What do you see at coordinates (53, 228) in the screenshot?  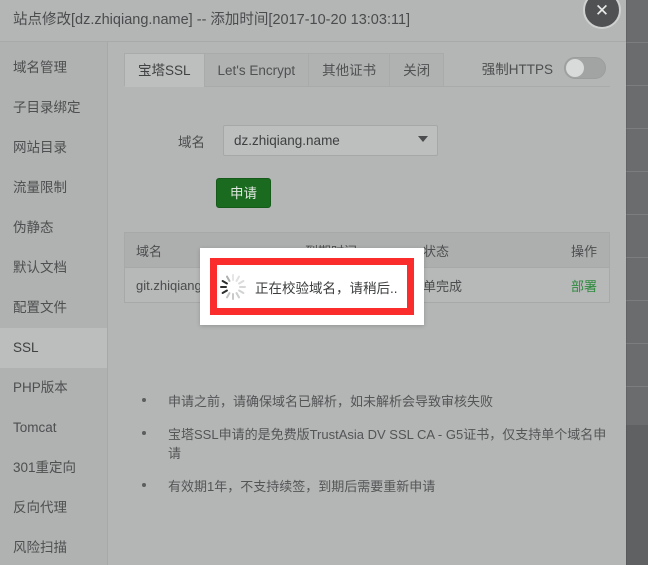 I see `sidebar-item-pseudo-static: 伪静态` at bounding box center [53, 228].